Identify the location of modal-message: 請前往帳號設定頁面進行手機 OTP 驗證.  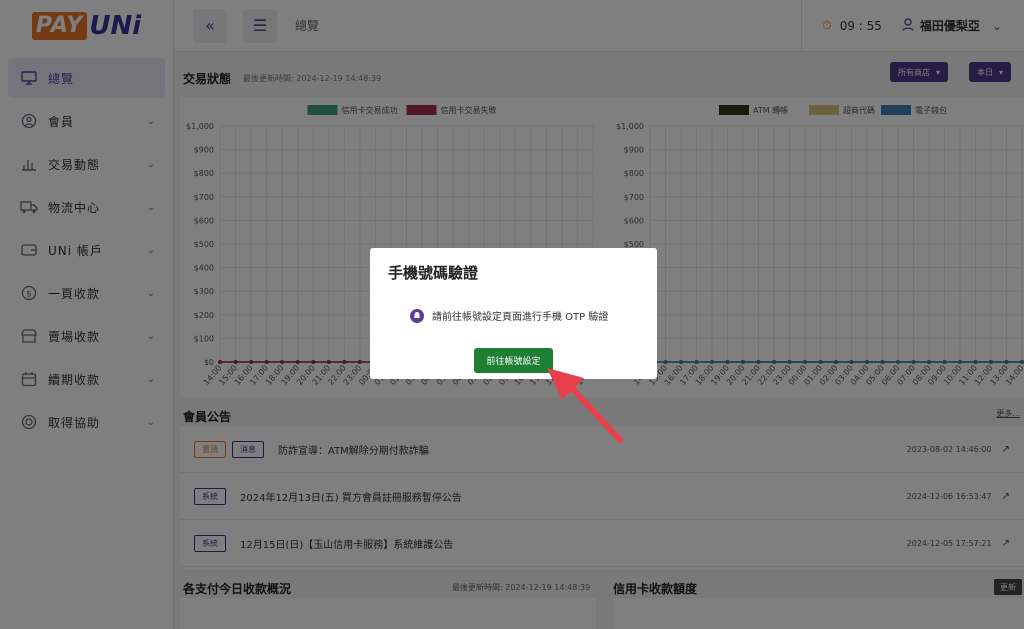
(509, 315).